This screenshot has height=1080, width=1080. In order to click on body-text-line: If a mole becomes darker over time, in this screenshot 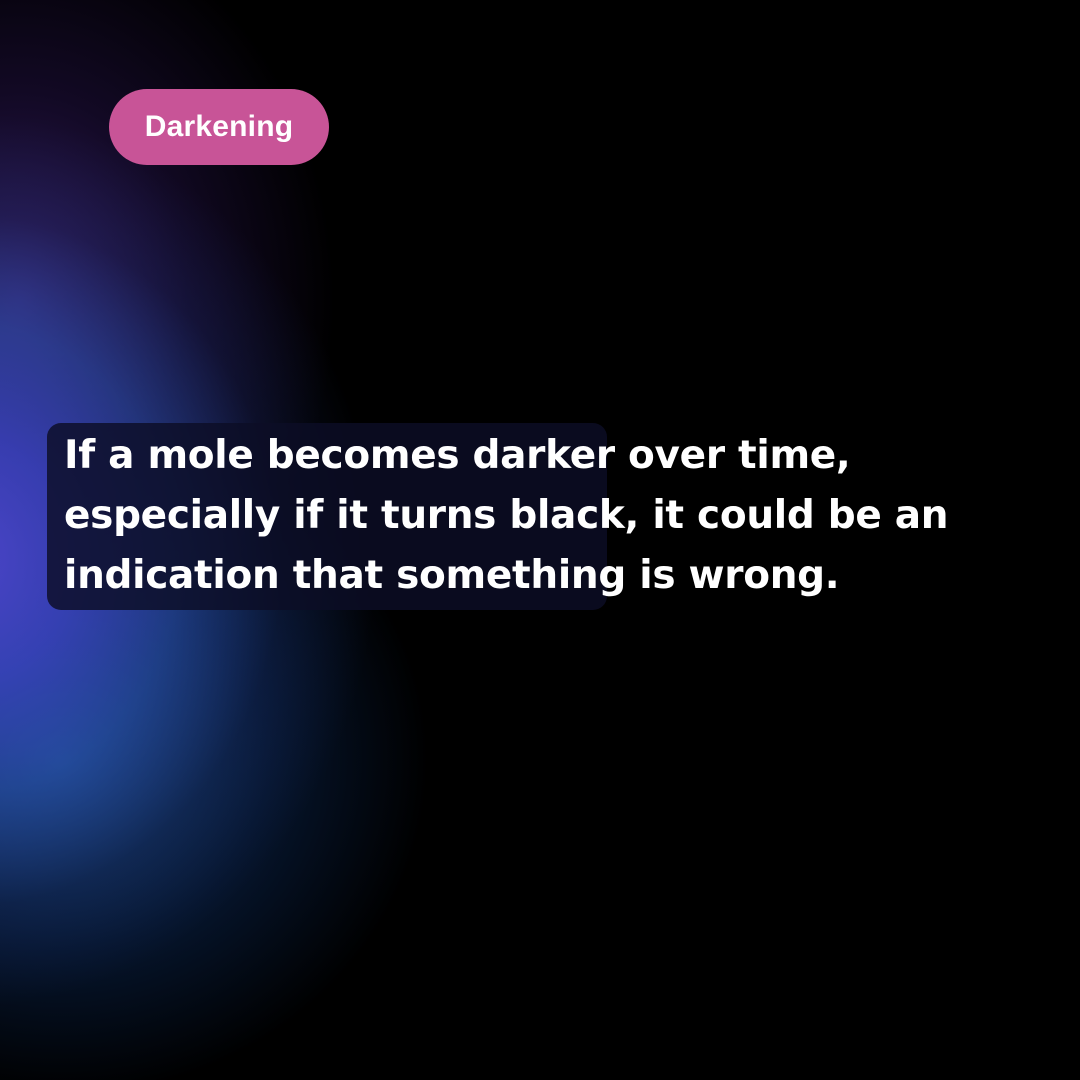, I will do `click(457, 455)`.